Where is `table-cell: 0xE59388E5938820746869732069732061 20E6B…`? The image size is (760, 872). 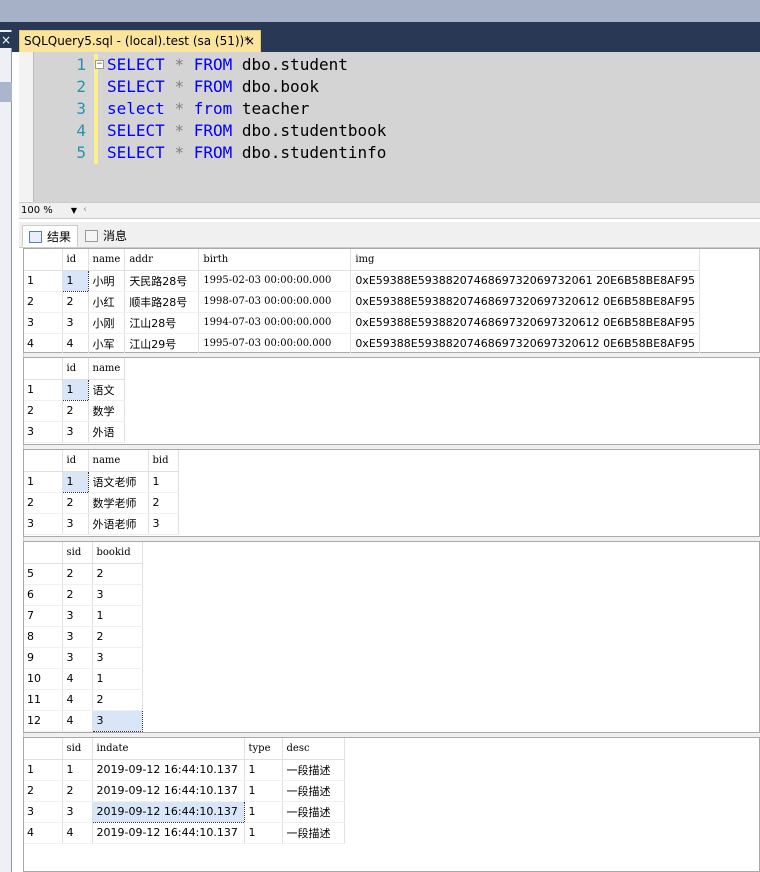 table-cell: 0xE59388E5938820746869732069732061 20E6B… is located at coordinates (525, 281).